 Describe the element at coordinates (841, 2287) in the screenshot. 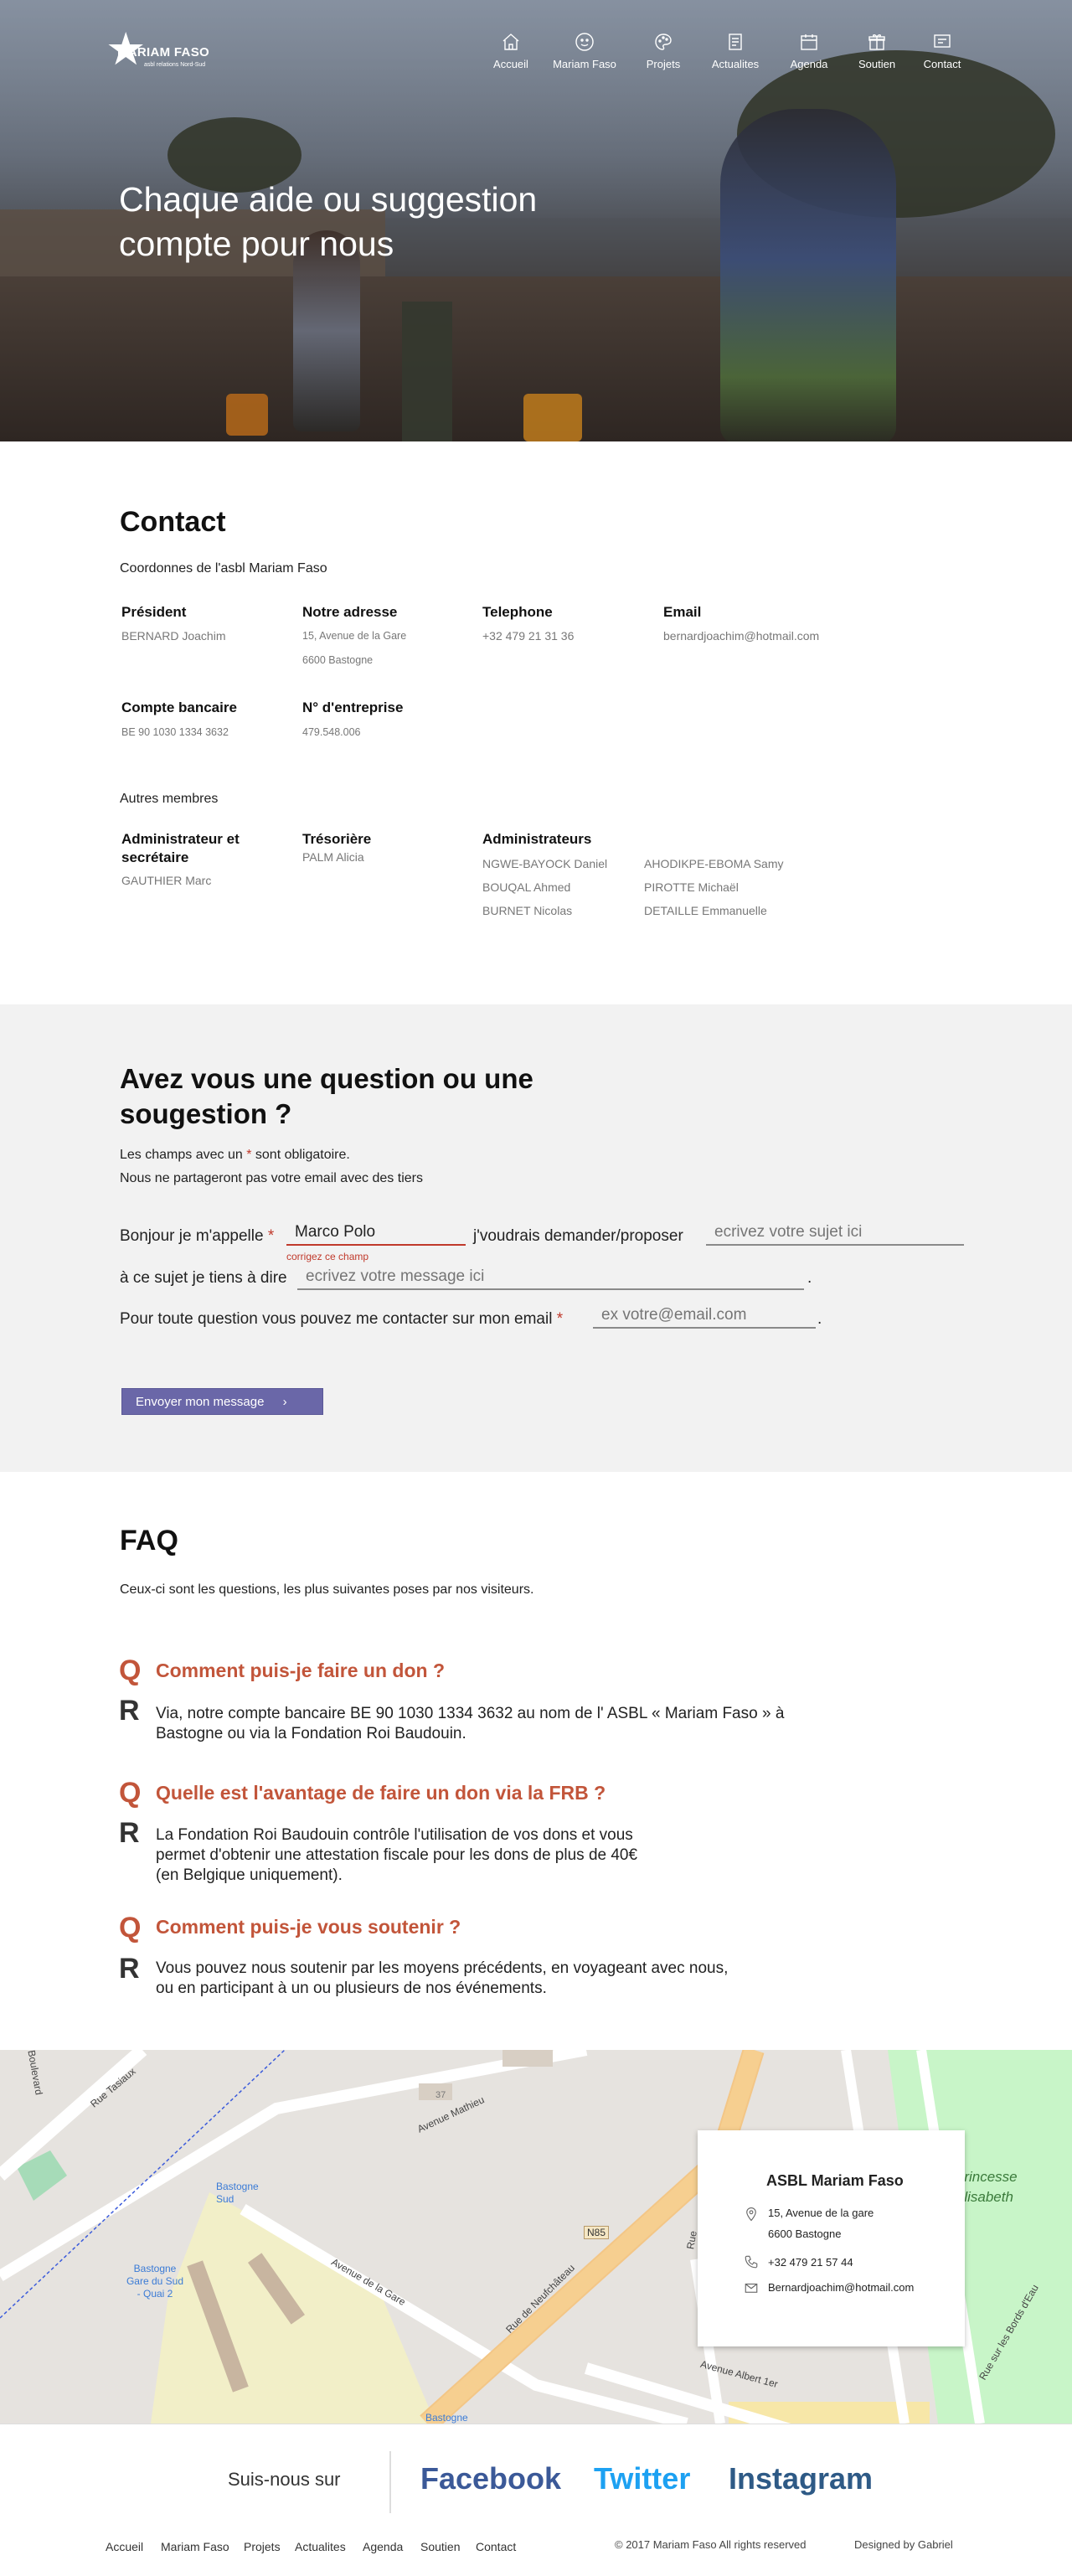

I see `map-card-email: Bernardjoachim@hotmail.com` at that location.